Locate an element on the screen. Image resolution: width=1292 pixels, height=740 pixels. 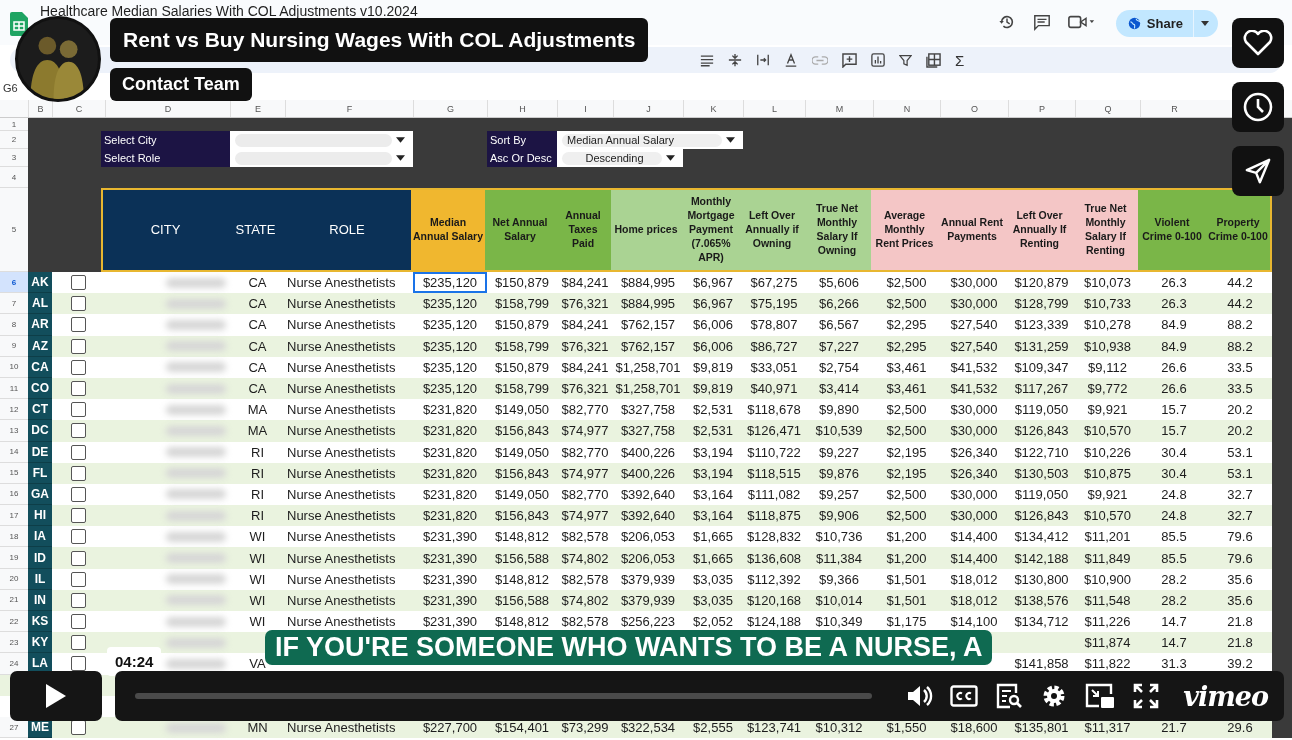
table-cell: $10,349 is located at coordinates (839, 622).